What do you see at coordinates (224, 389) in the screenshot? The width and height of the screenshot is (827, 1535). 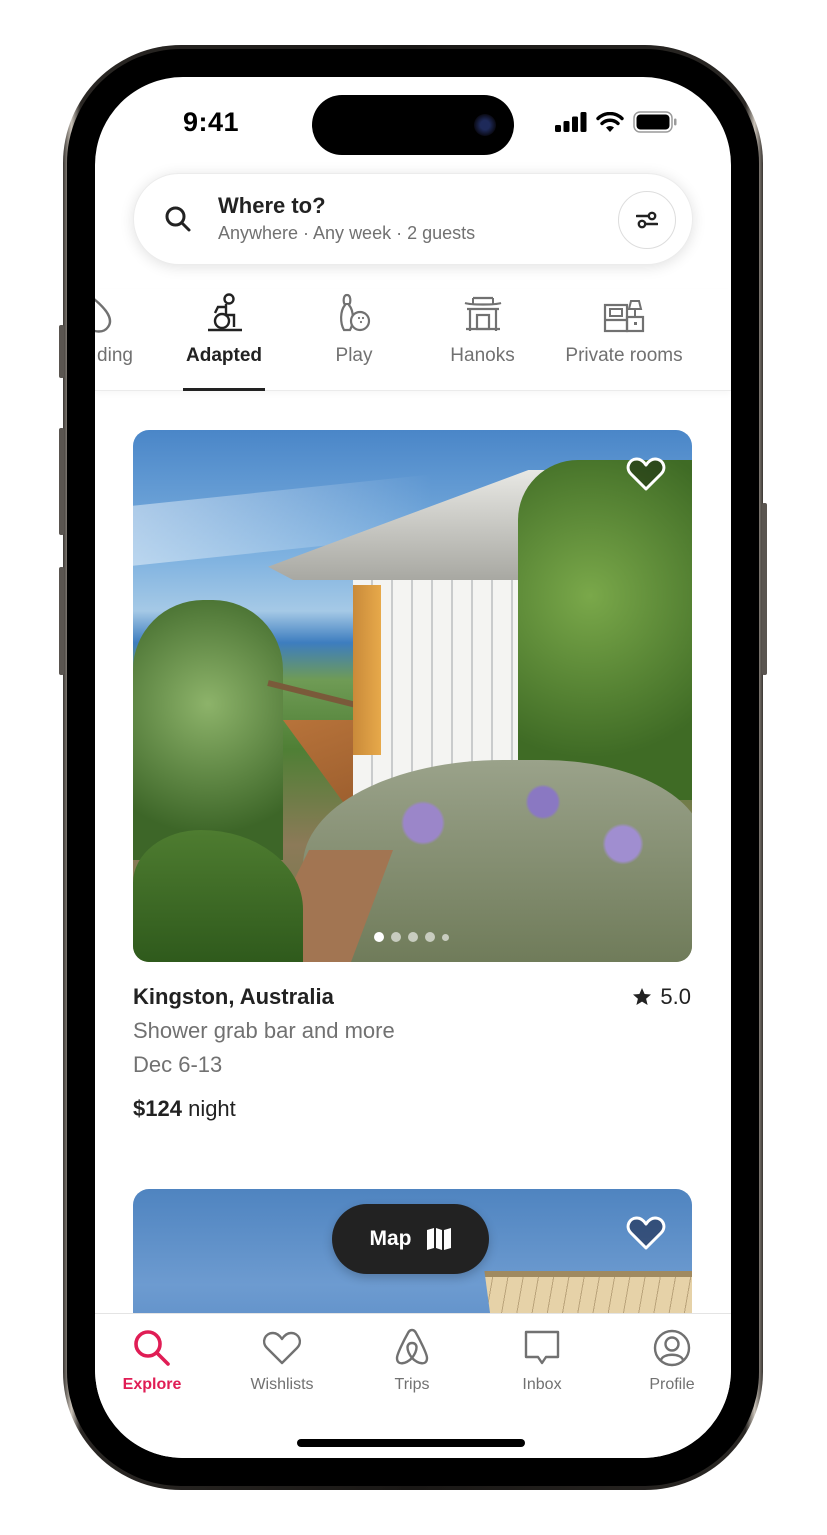 I see `active-tab-underline` at bounding box center [224, 389].